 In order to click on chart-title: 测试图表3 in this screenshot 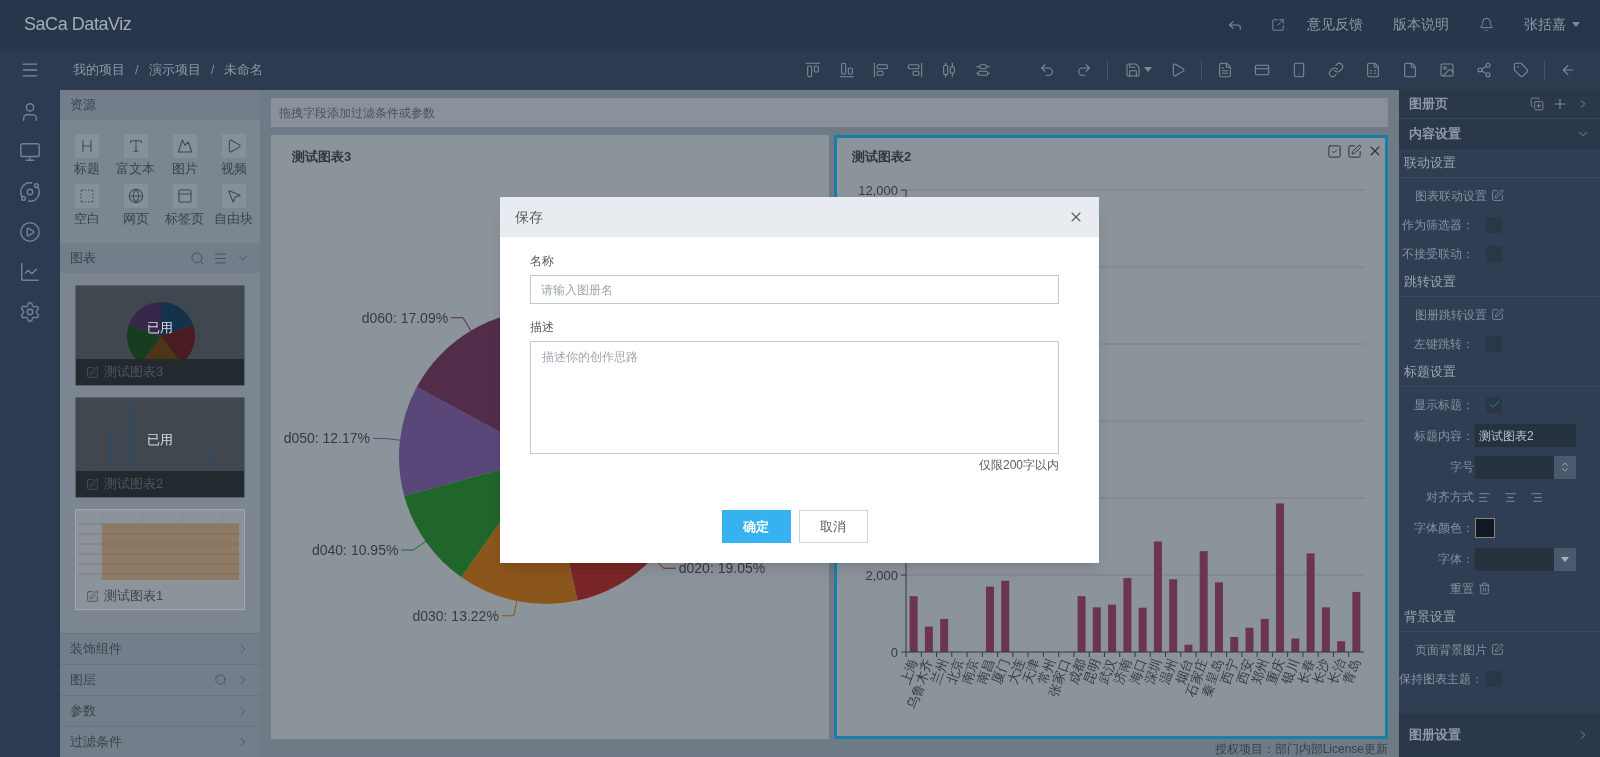, I will do `click(322, 157)`.